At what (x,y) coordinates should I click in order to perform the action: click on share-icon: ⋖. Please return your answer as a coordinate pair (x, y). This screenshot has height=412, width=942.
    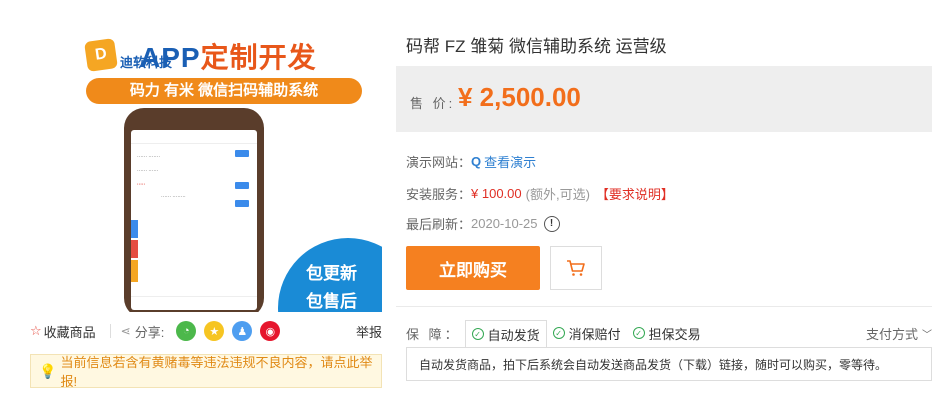
    Looking at the image, I should click on (125, 331).